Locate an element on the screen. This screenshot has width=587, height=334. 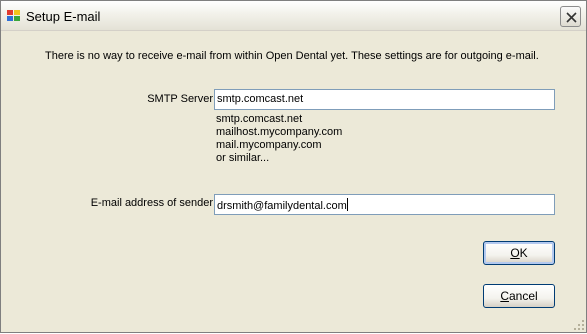
smtp-example: mailhost.mycompany.com is located at coordinates (279, 132).